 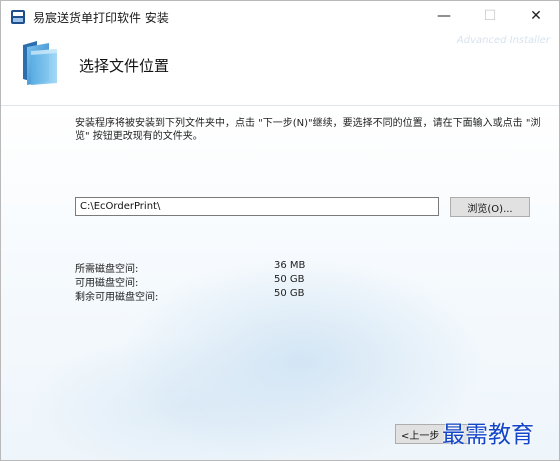 I want to click on install-path-input, so click(x=257, y=206).